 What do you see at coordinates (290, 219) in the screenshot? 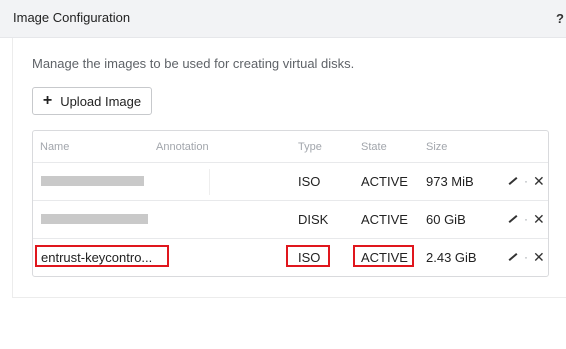
I see `table-row: DISK ACTIVE 60 GiB · ✕` at bounding box center [290, 219].